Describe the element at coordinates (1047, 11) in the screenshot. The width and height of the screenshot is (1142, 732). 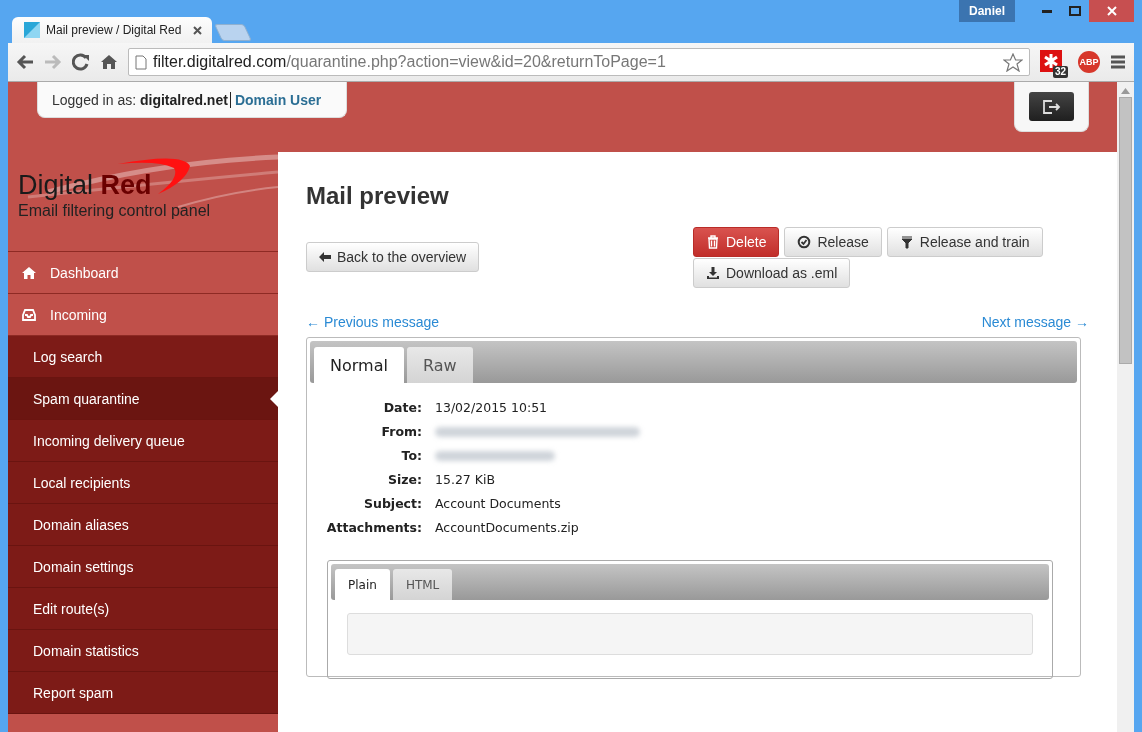
I see `minimize-icon` at that location.